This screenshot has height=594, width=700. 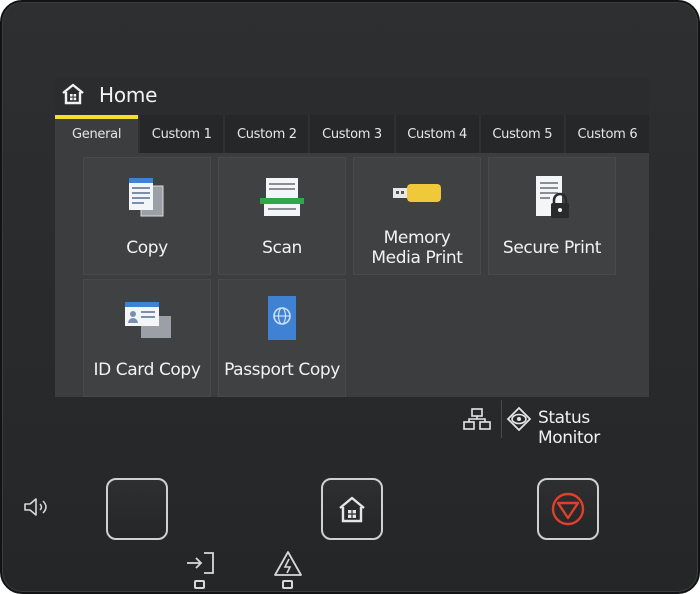 I want to click on title-bar: Home, so click(x=352, y=96).